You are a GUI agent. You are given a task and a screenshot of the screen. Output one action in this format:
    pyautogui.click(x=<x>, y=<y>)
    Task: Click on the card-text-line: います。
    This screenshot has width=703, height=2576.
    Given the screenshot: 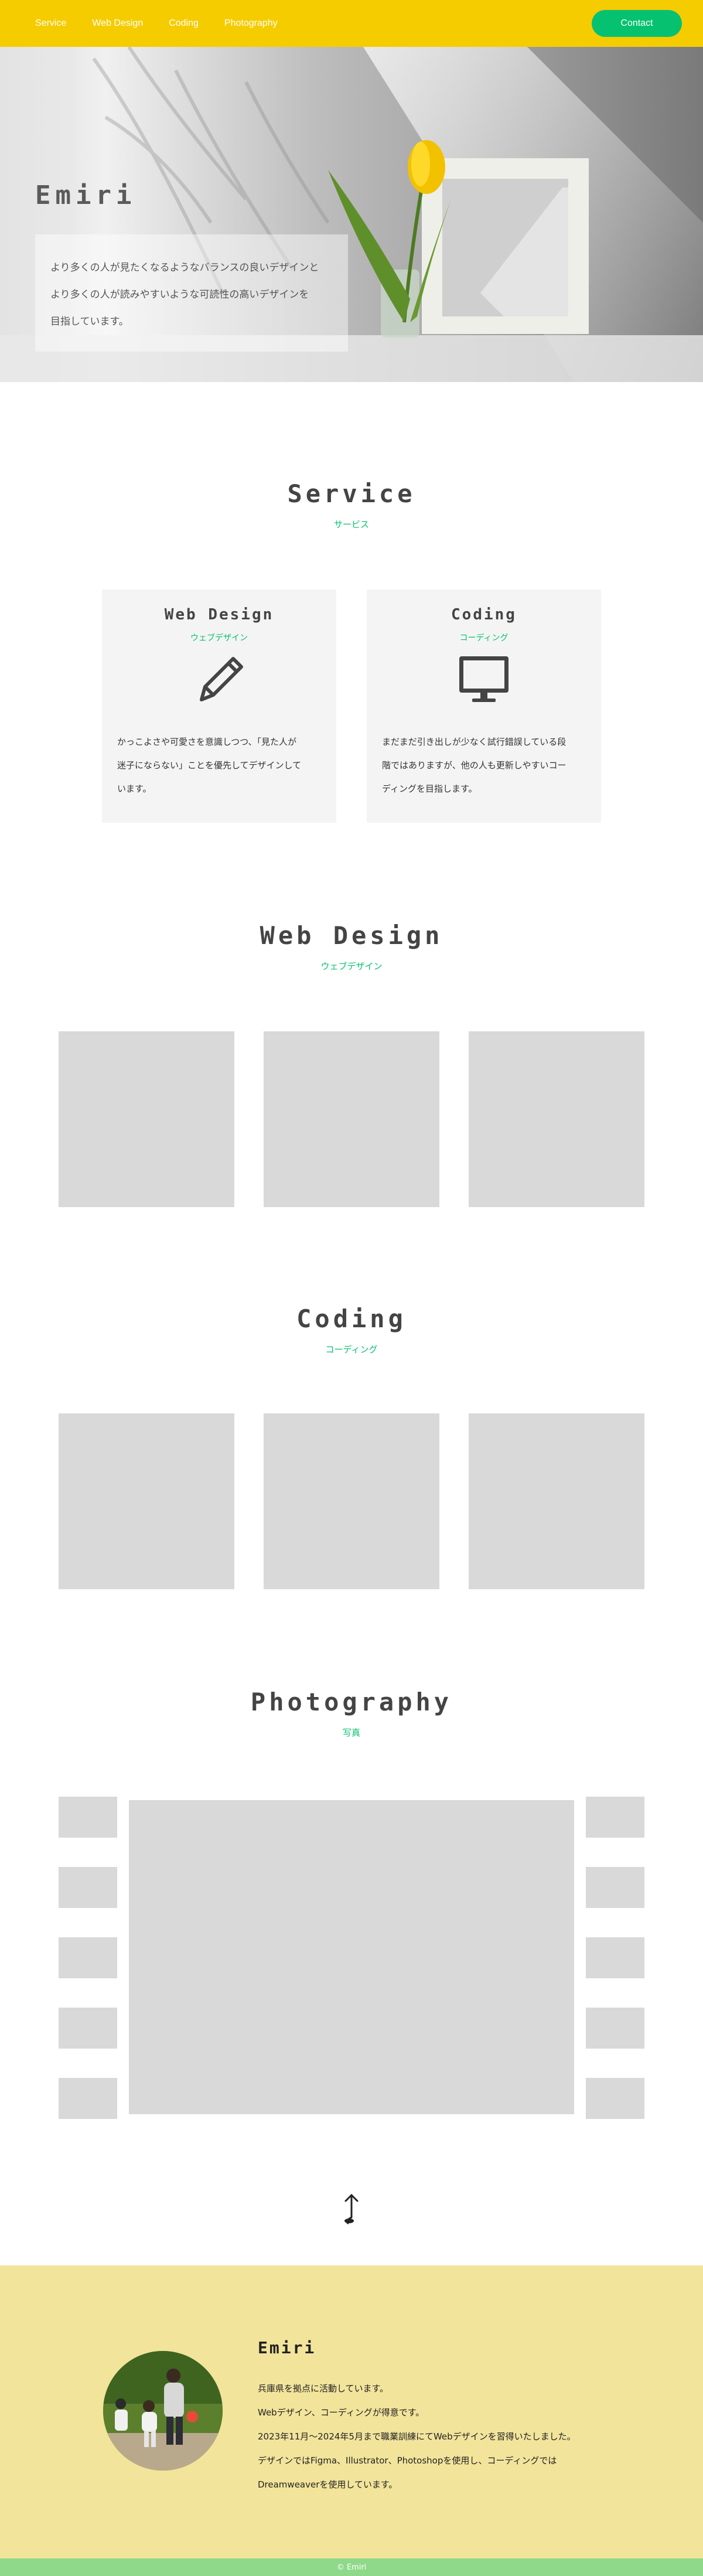 What is the action you would take?
    pyautogui.click(x=134, y=788)
    